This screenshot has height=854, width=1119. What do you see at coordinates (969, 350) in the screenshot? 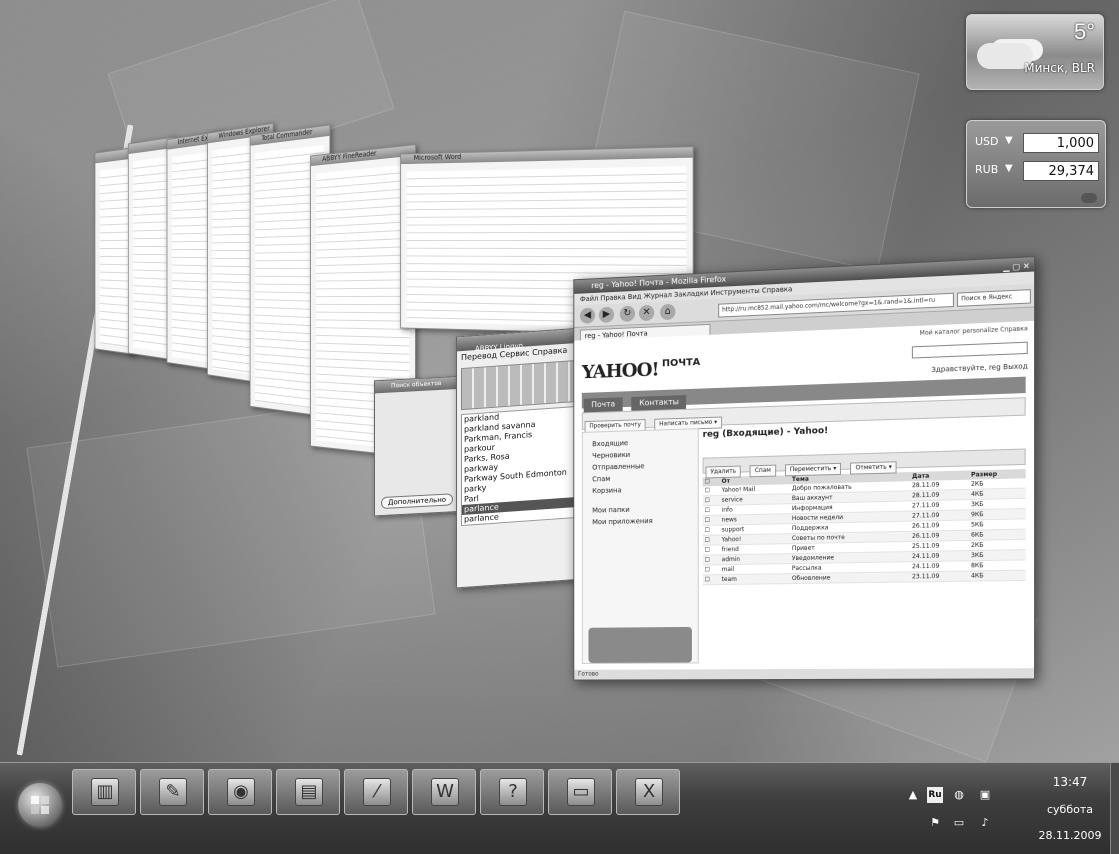
I see `mail-search-input` at bounding box center [969, 350].